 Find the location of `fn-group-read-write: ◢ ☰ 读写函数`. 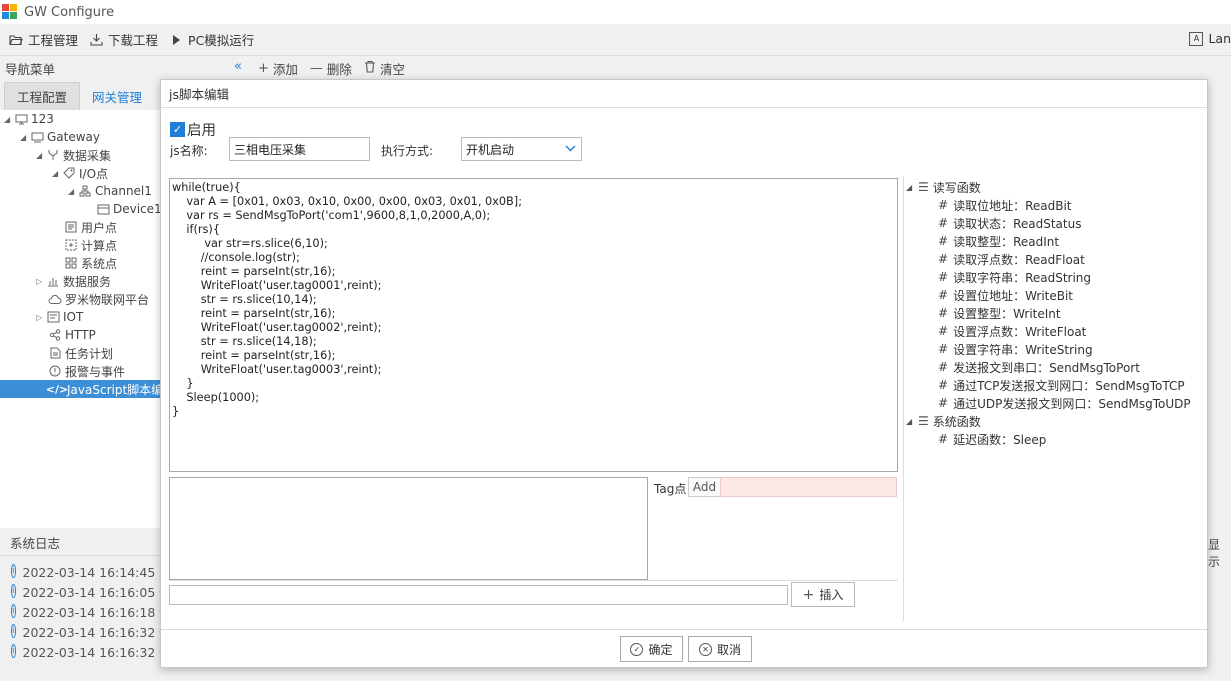

fn-group-read-write: ◢ ☰ 读写函数 is located at coordinates (943, 187).